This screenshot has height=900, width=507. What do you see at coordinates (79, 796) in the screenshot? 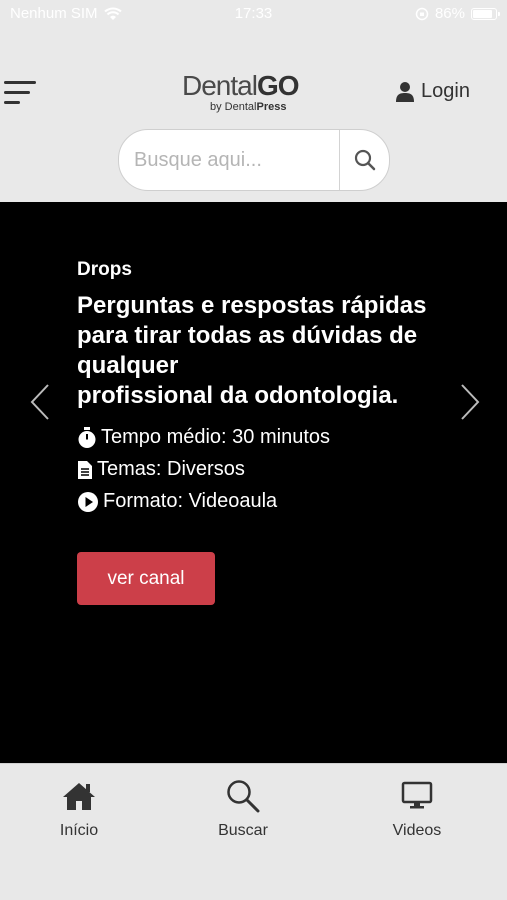
I see `home-icon` at bounding box center [79, 796].